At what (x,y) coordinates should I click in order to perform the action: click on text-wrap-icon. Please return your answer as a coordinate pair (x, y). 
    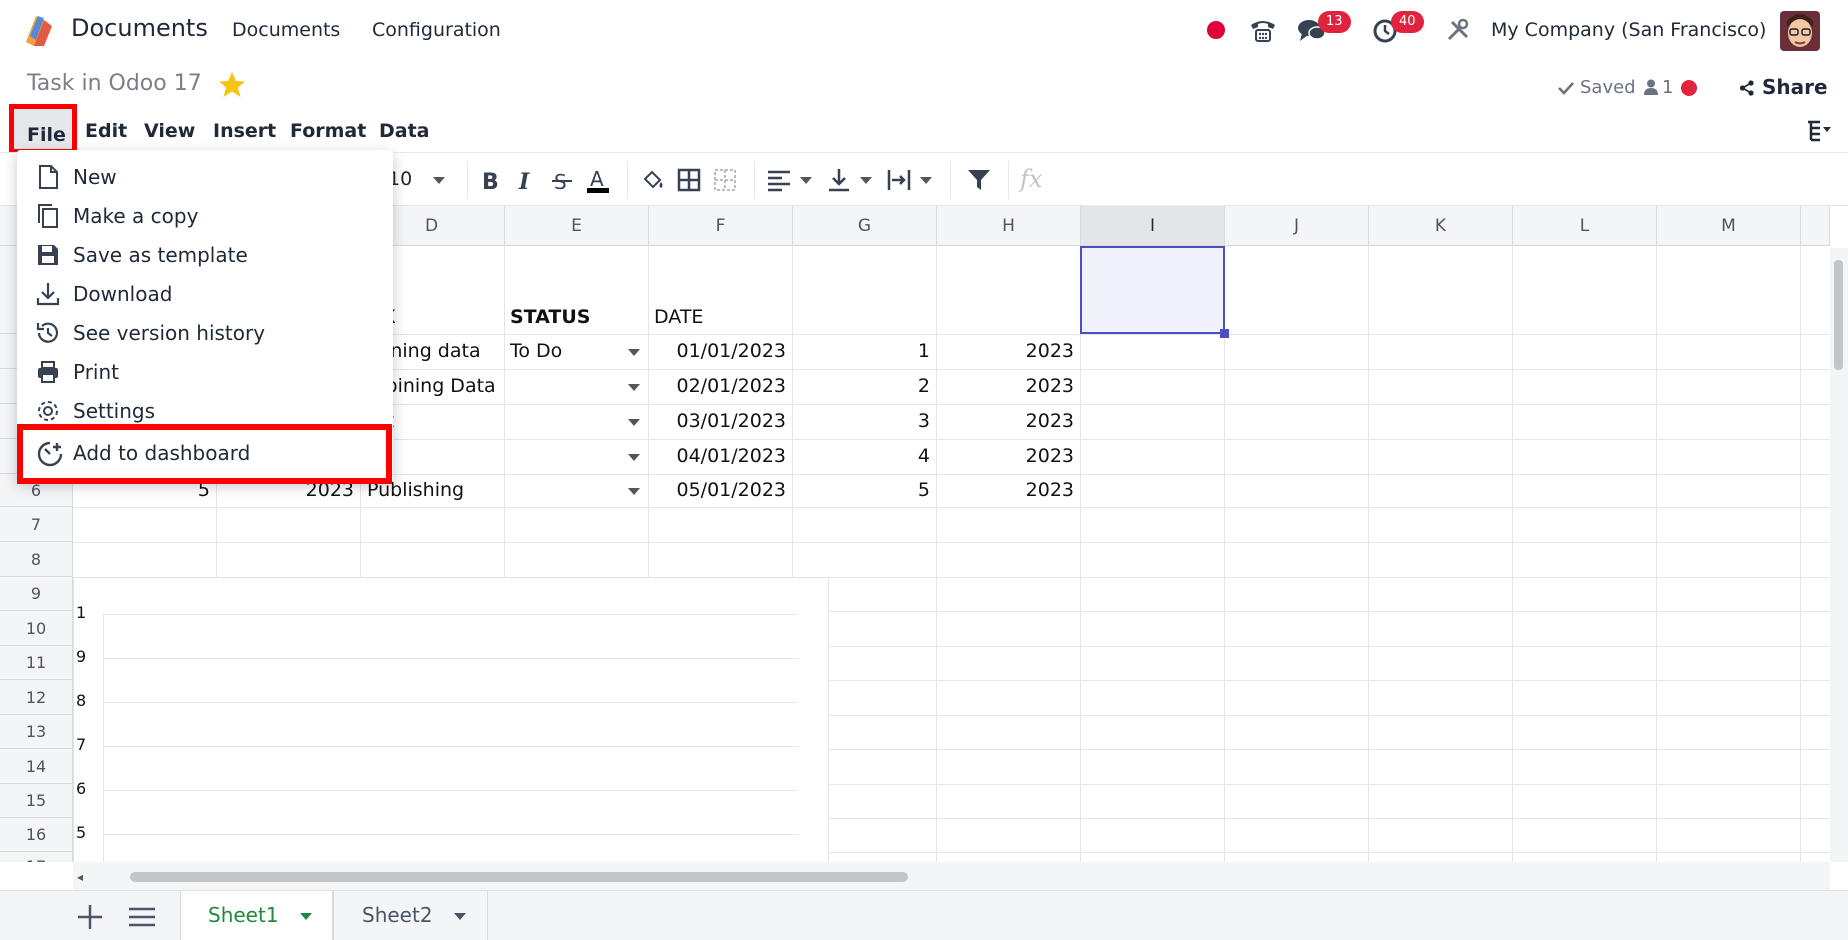
    Looking at the image, I should click on (899, 180).